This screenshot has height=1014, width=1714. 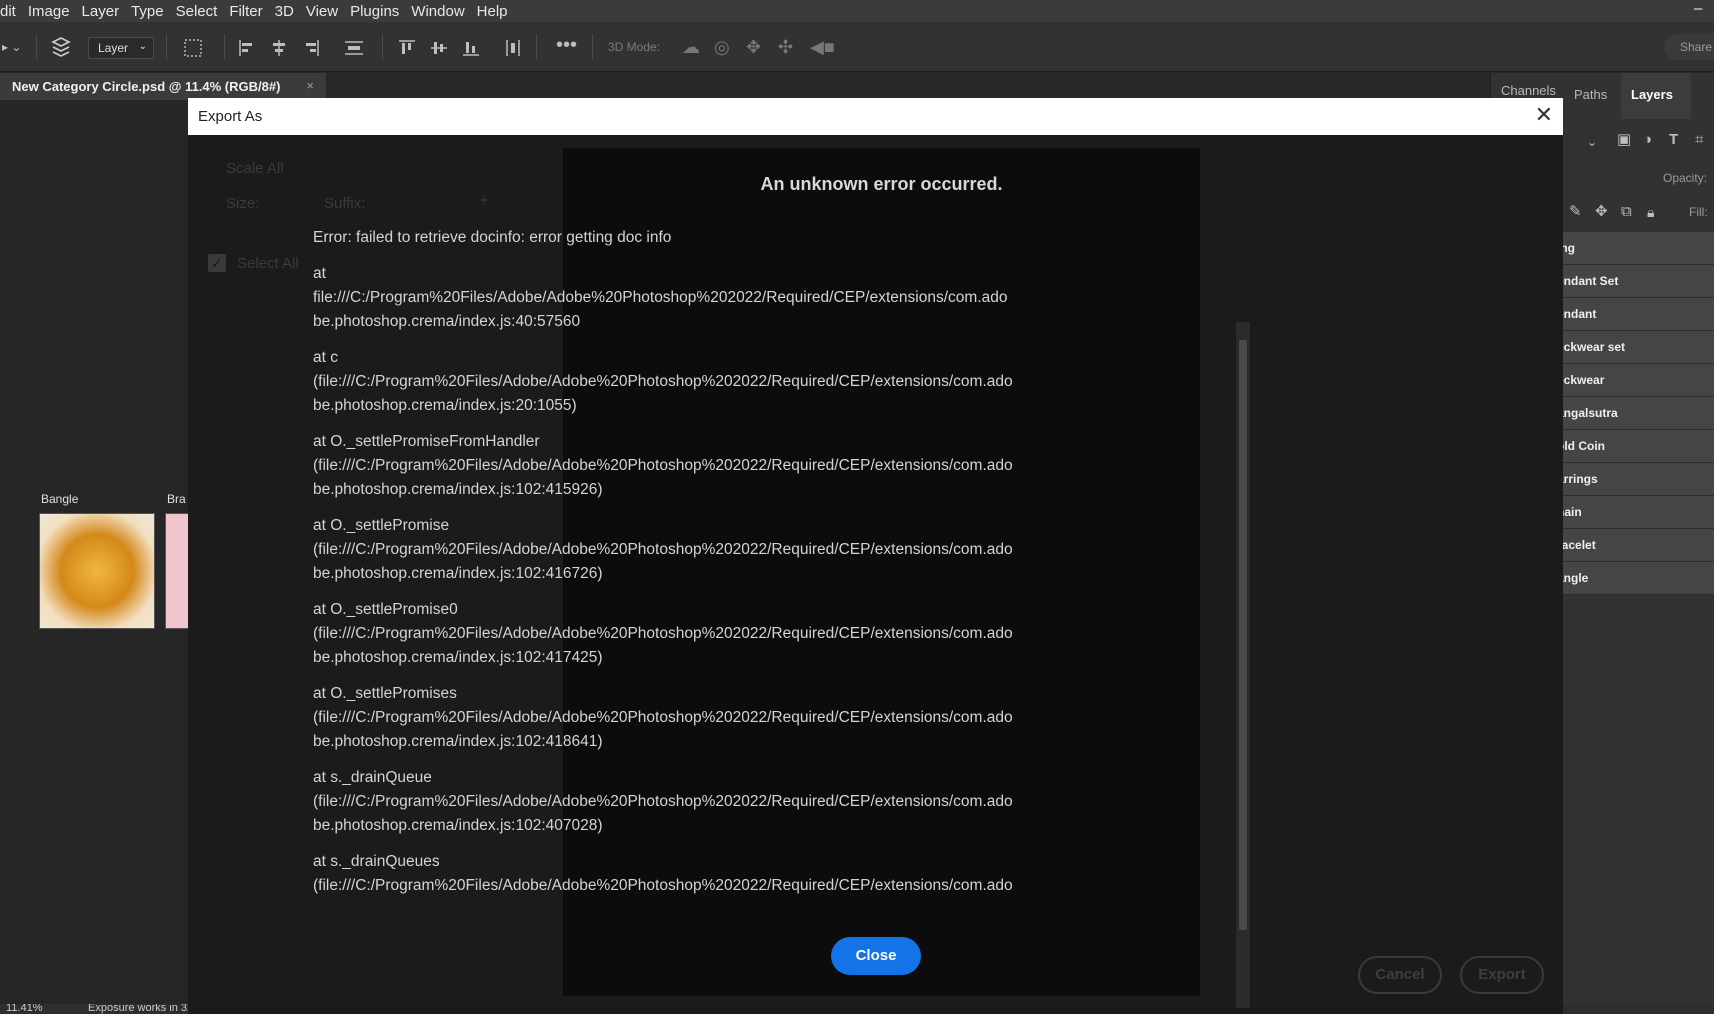 What do you see at coordinates (11, 11) in the screenshot?
I see `menu-edit: dit` at bounding box center [11, 11].